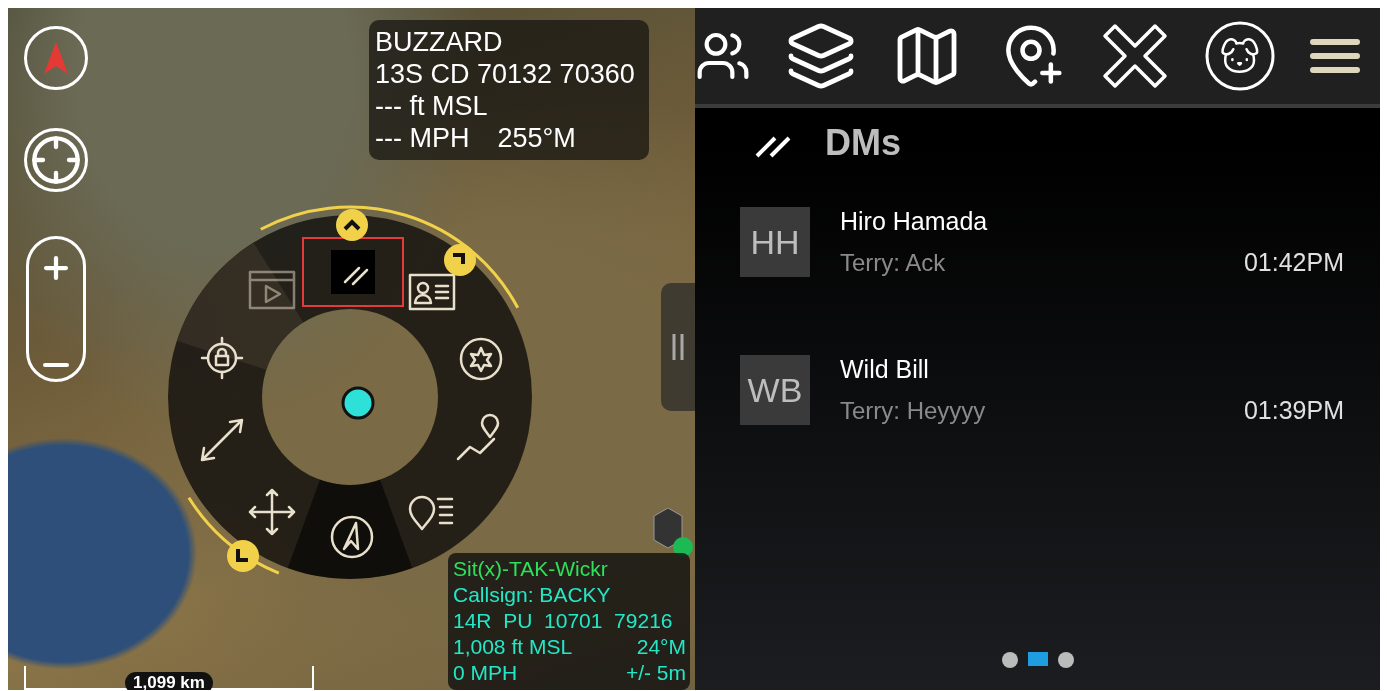 The width and height of the screenshot is (1387, 691). What do you see at coordinates (222, 358) in the screenshot?
I see `target-lock-icon` at bounding box center [222, 358].